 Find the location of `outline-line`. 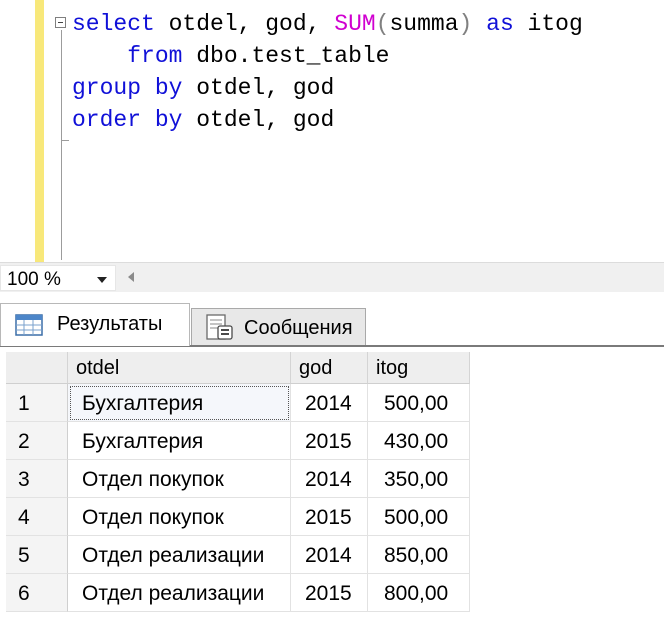

outline-line is located at coordinates (61, 145).